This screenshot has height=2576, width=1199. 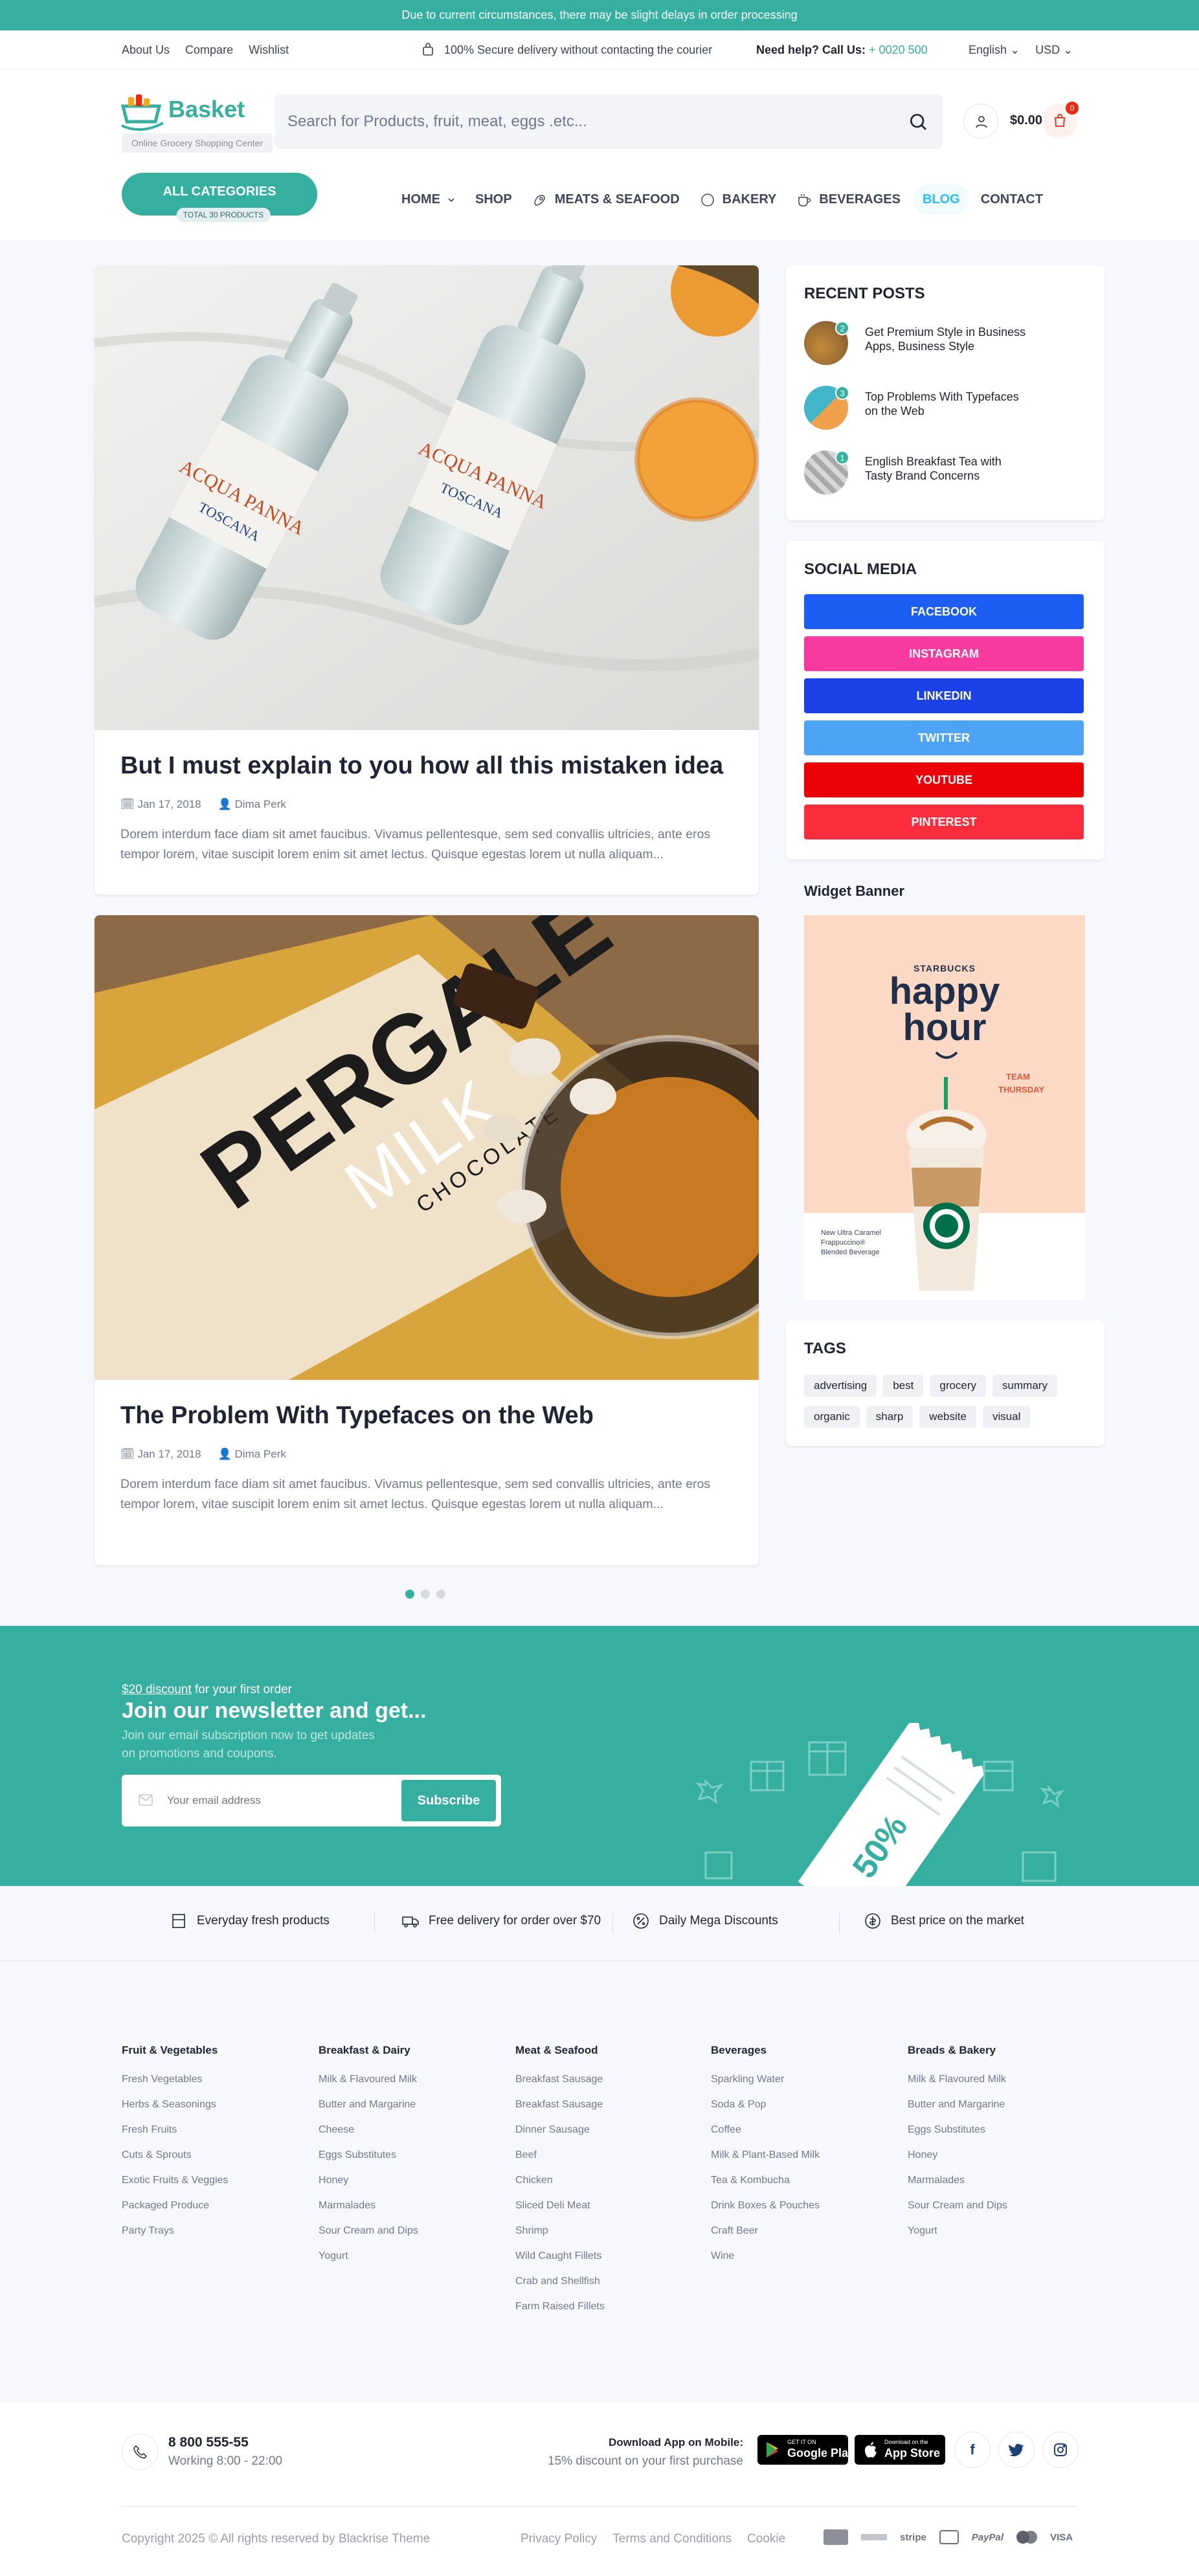 What do you see at coordinates (898, 49) in the screenshot?
I see `help-phone: + 0020 500` at bounding box center [898, 49].